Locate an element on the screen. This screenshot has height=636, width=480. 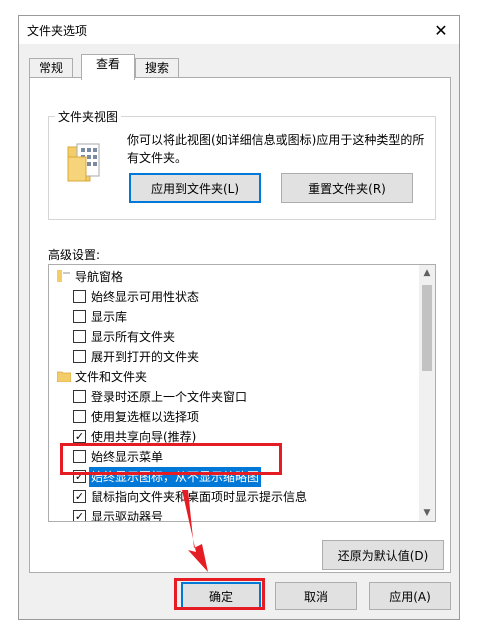
list-item: 始终显示可用性状态 is located at coordinates (235, 297).